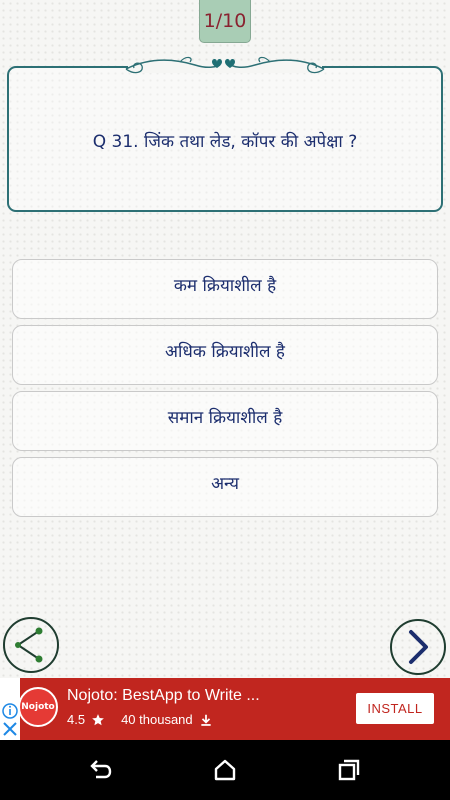 Image resolution: width=450 pixels, height=800 pixels. What do you see at coordinates (225, 352) in the screenshot?
I see `option-2-label: अधिक क्रियाशील है` at bounding box center [225, 352].